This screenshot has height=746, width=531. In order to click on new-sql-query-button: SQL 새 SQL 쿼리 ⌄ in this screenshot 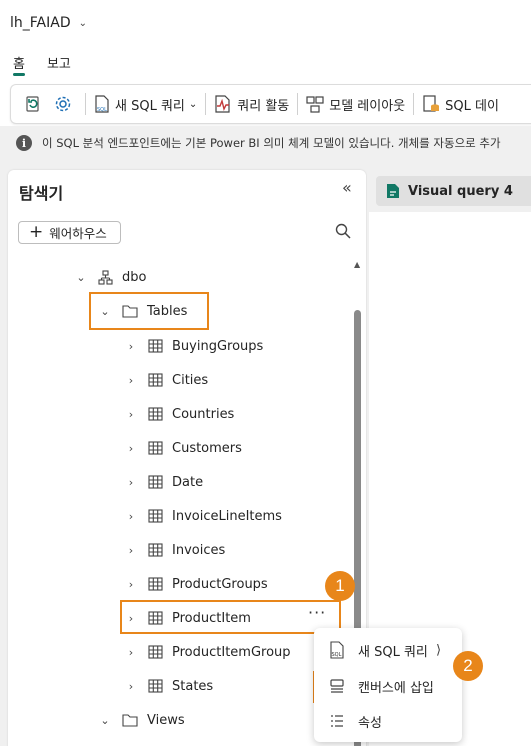, I will do `click(145, 104)`.